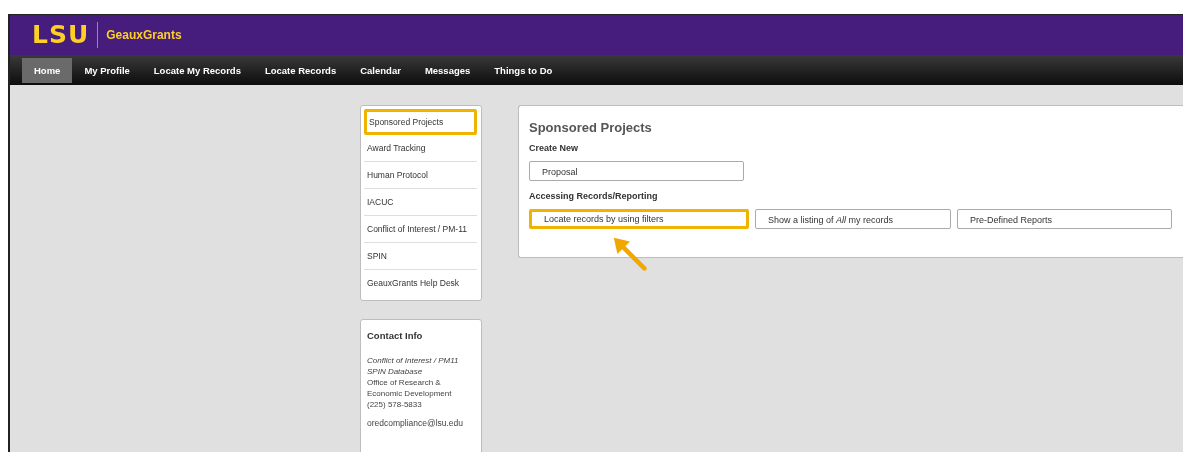  I want to click on contact-title: Contact Info, so click(395, 335).